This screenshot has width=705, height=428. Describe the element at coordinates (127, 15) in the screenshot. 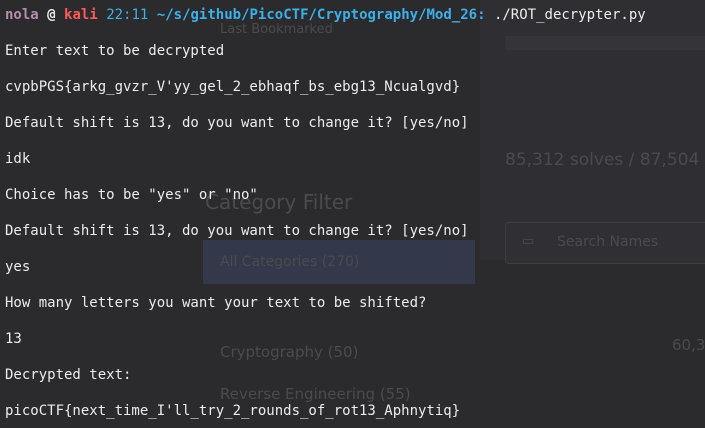

I see `prompt-time: 22:11` at that location.